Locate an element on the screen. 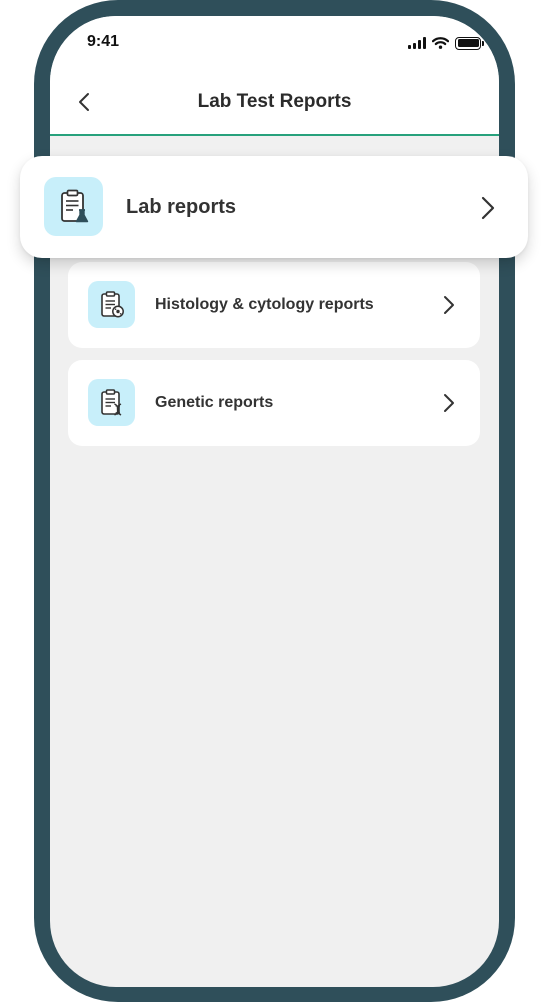 The width and height of the screenshot is (548, 1002). item-label: Genetic reports is located at coordinates (214, 402).